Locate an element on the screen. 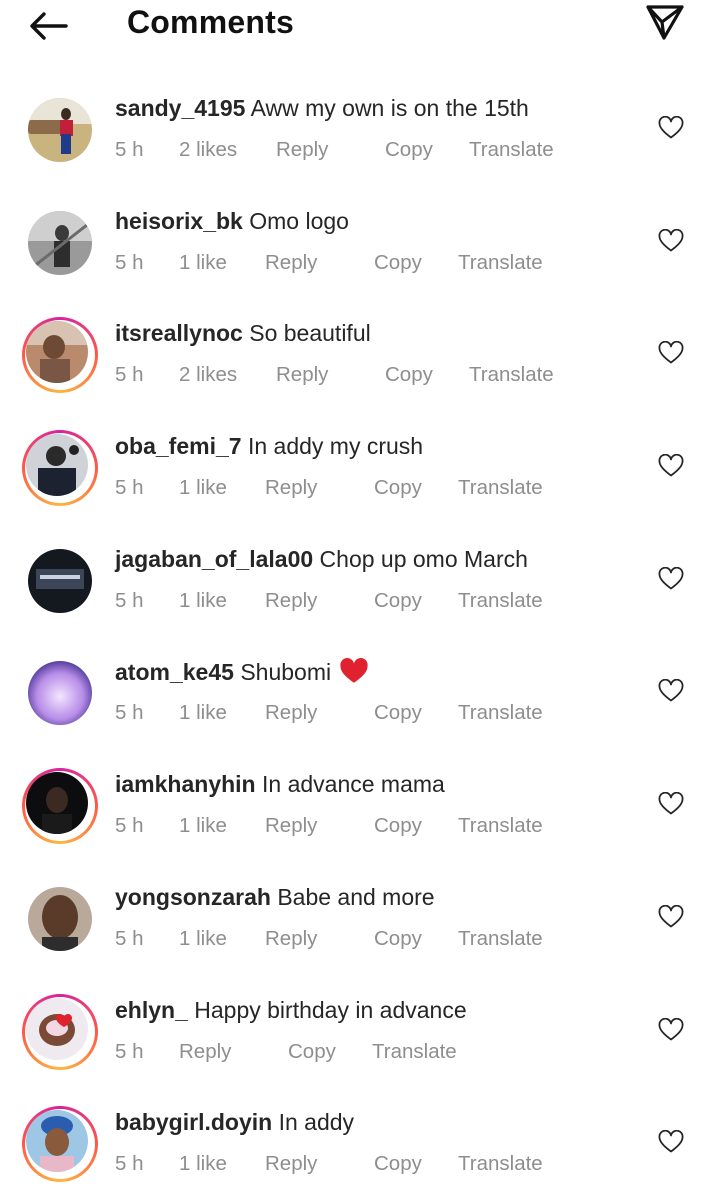 This screenshot has height=1189, width=720. comment-body: Aww my own is on the 15th is located at coordinates (389, 108).